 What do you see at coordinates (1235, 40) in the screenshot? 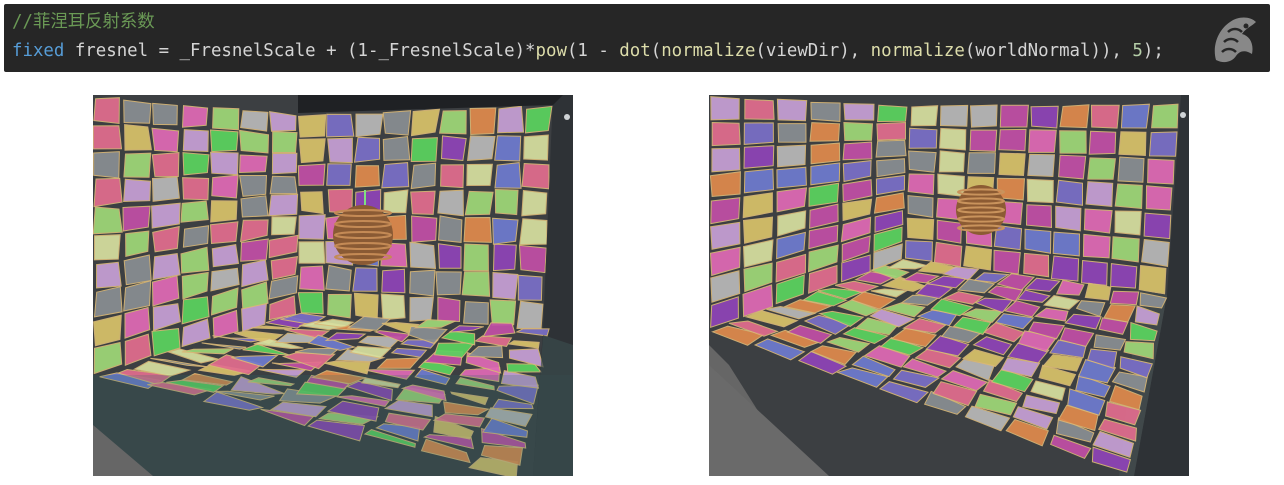
I see `watermark-icon` at bounding box center [1235, 40].